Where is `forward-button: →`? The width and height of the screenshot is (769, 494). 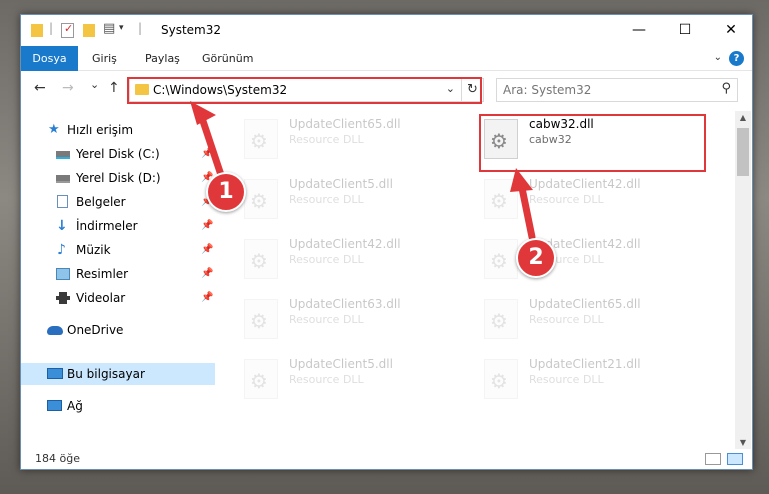
forward-button: → is located at coordinates (68, 88).